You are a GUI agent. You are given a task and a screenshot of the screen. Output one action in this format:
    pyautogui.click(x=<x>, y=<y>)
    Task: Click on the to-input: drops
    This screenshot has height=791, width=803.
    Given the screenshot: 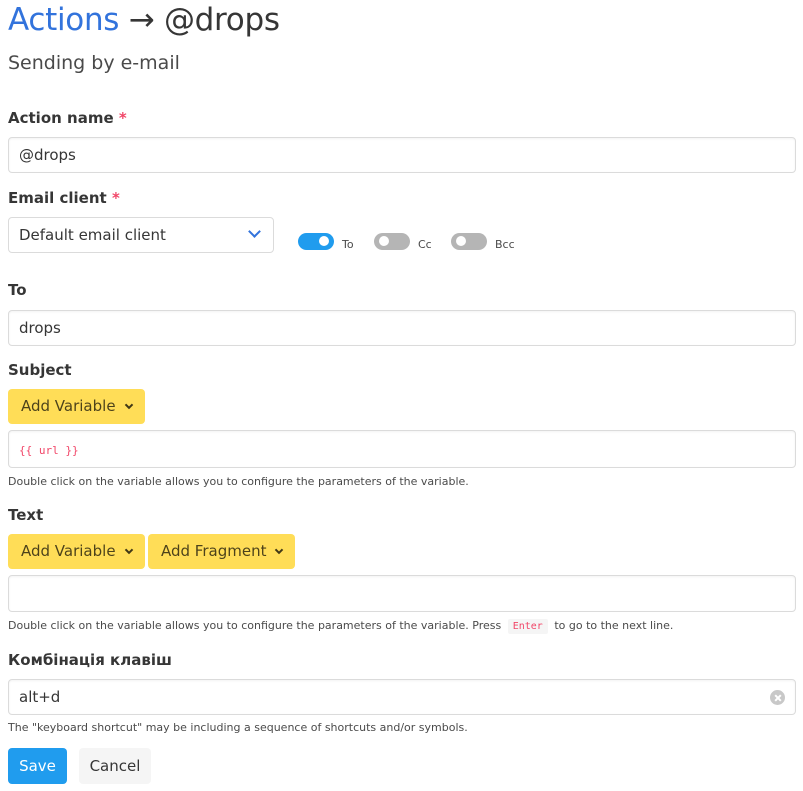 What is the action you would take?
    pyautogui.click(x=402, y=328)
    